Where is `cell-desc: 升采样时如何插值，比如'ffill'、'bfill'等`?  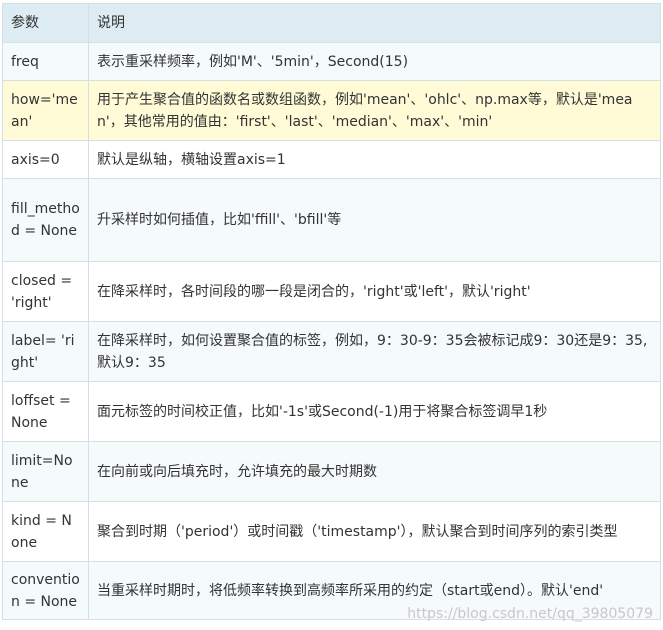
cell-desc: 升采样时如何插值，比如'ffill'、'bfill'等 is located at coordinates (374, 220).